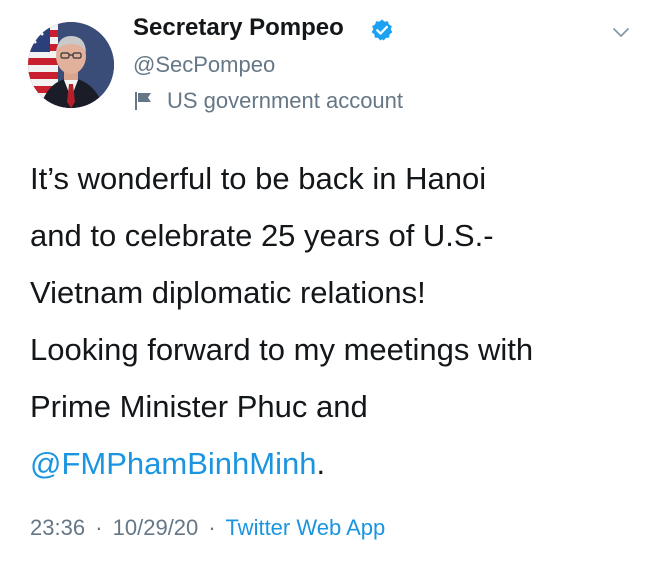  What do you see at coordinates (143, 101) in the screenshot?
I see `flag-icon` at bounding box center [143, 101].